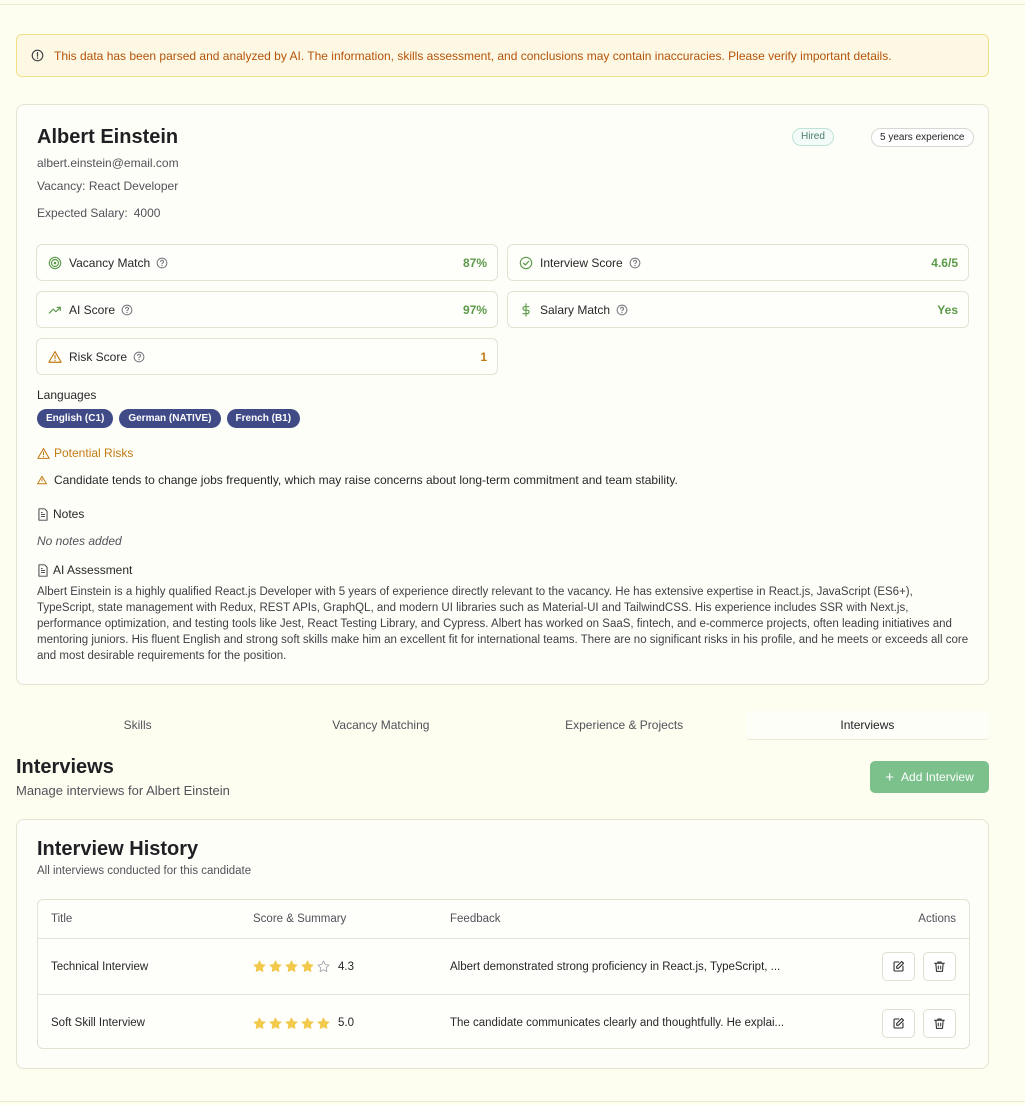  I want to click on dollar-icon, so click(526, 309).